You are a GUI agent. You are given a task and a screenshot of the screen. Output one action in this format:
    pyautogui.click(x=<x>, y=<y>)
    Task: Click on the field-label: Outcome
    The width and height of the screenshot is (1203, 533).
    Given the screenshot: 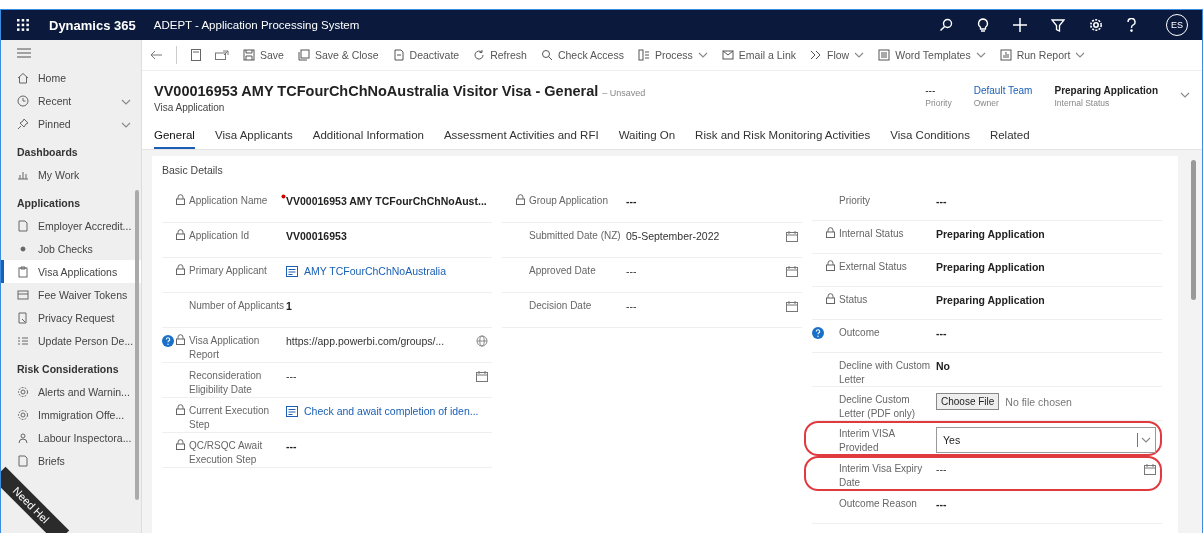 What is the action you would take?
    pyautogui.click(x=860, y=333)
    